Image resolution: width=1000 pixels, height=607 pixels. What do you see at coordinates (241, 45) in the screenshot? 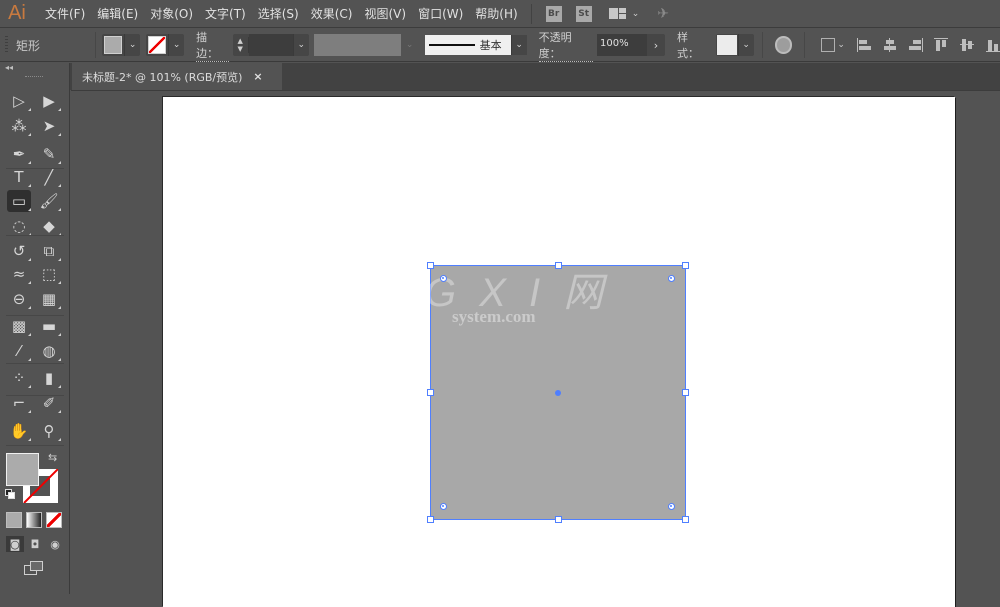
I see `stepper-arrows-icon: ▲ ▼` at bounding box center [241, 45].